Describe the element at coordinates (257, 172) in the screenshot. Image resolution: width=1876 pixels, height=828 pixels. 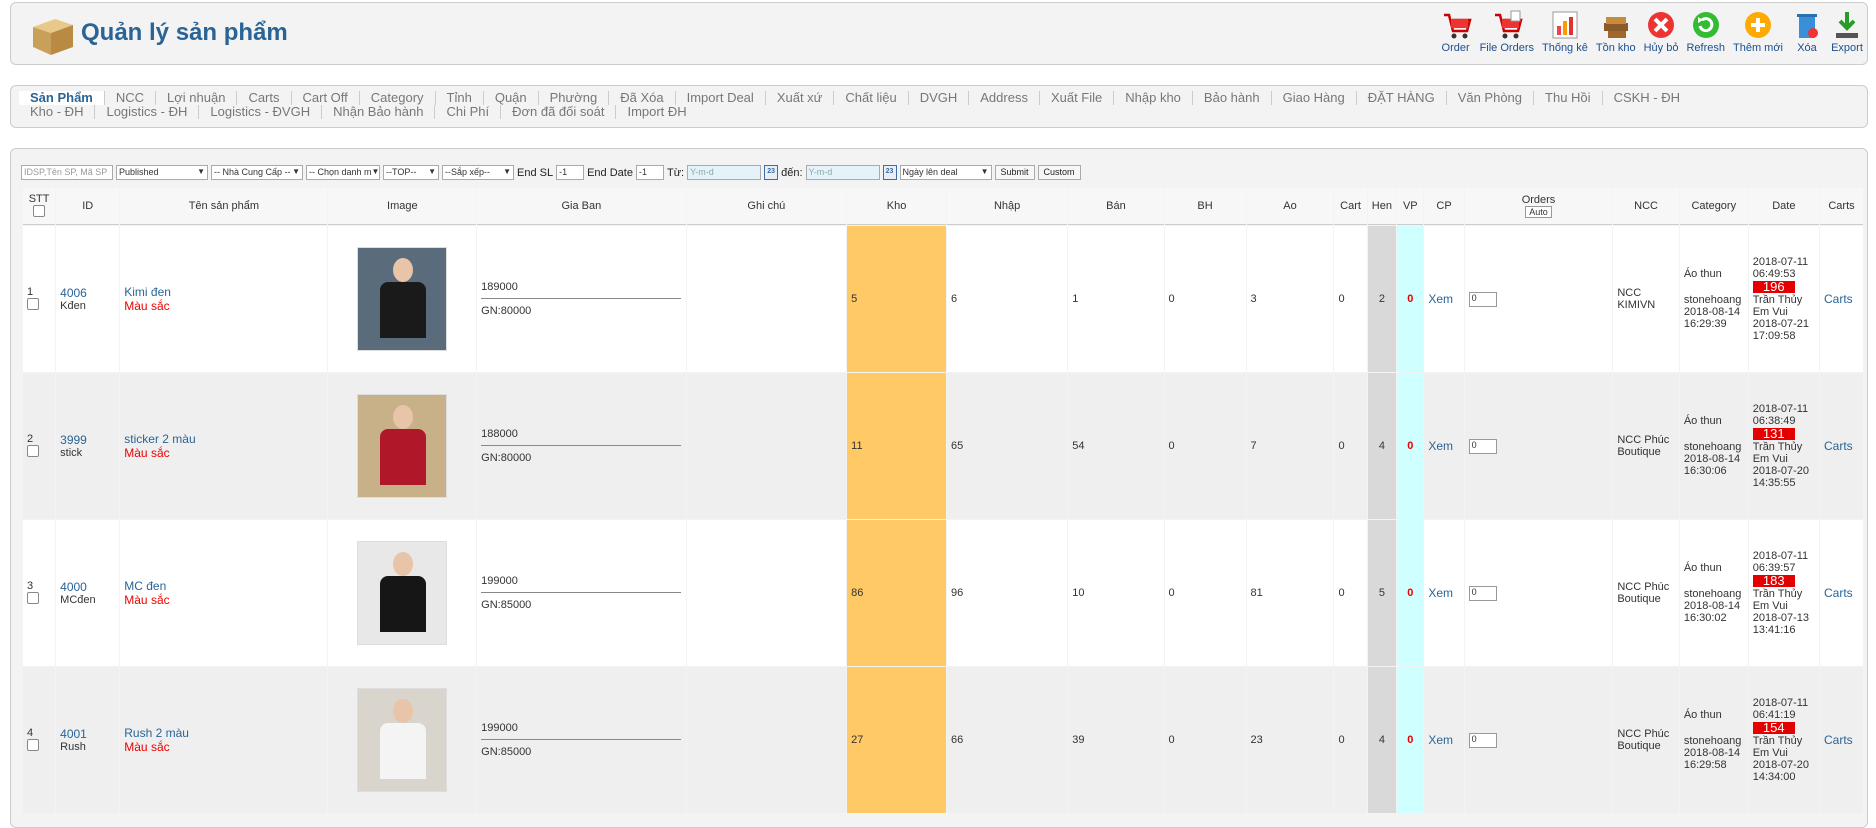
I see `supplier-select: -- Nhà Cung Cấp -- ▼` at that location.